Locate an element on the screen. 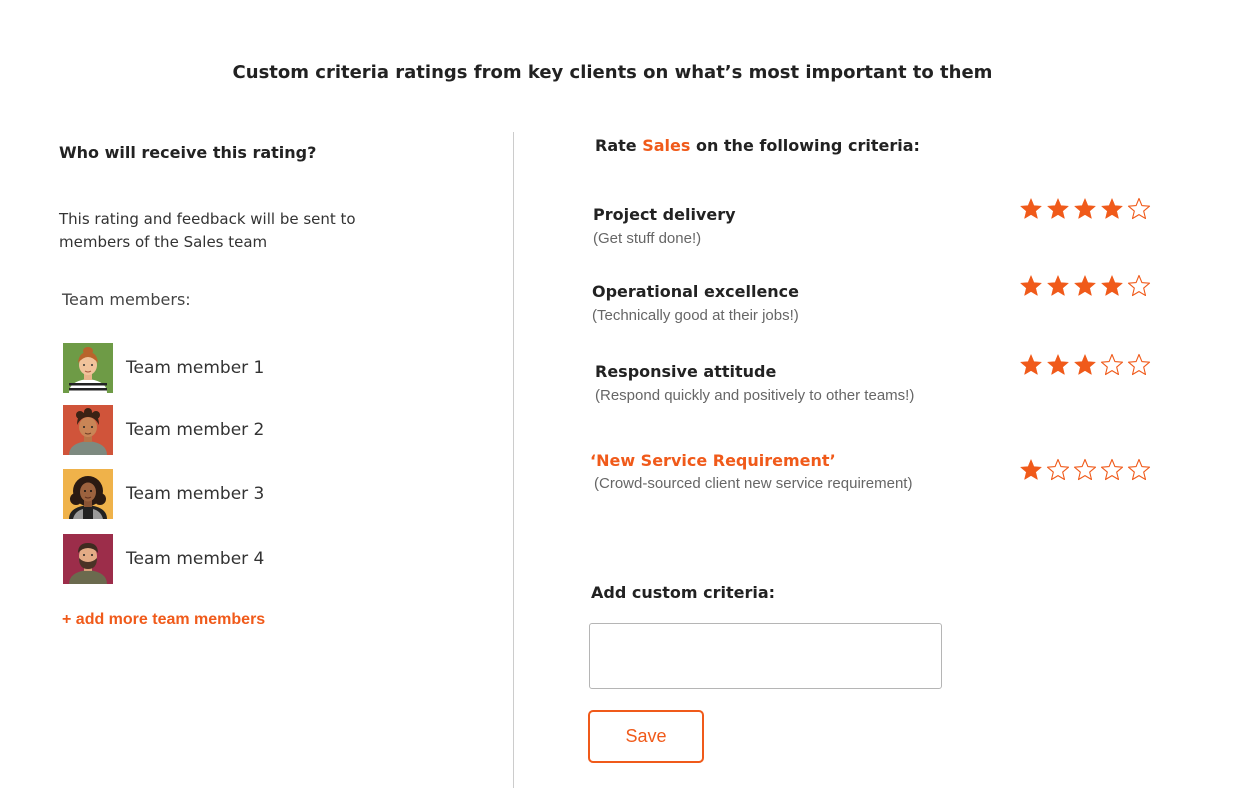  criterion-subtitle: (Technically good at their jobs!) is located at coordinates (695, 315).